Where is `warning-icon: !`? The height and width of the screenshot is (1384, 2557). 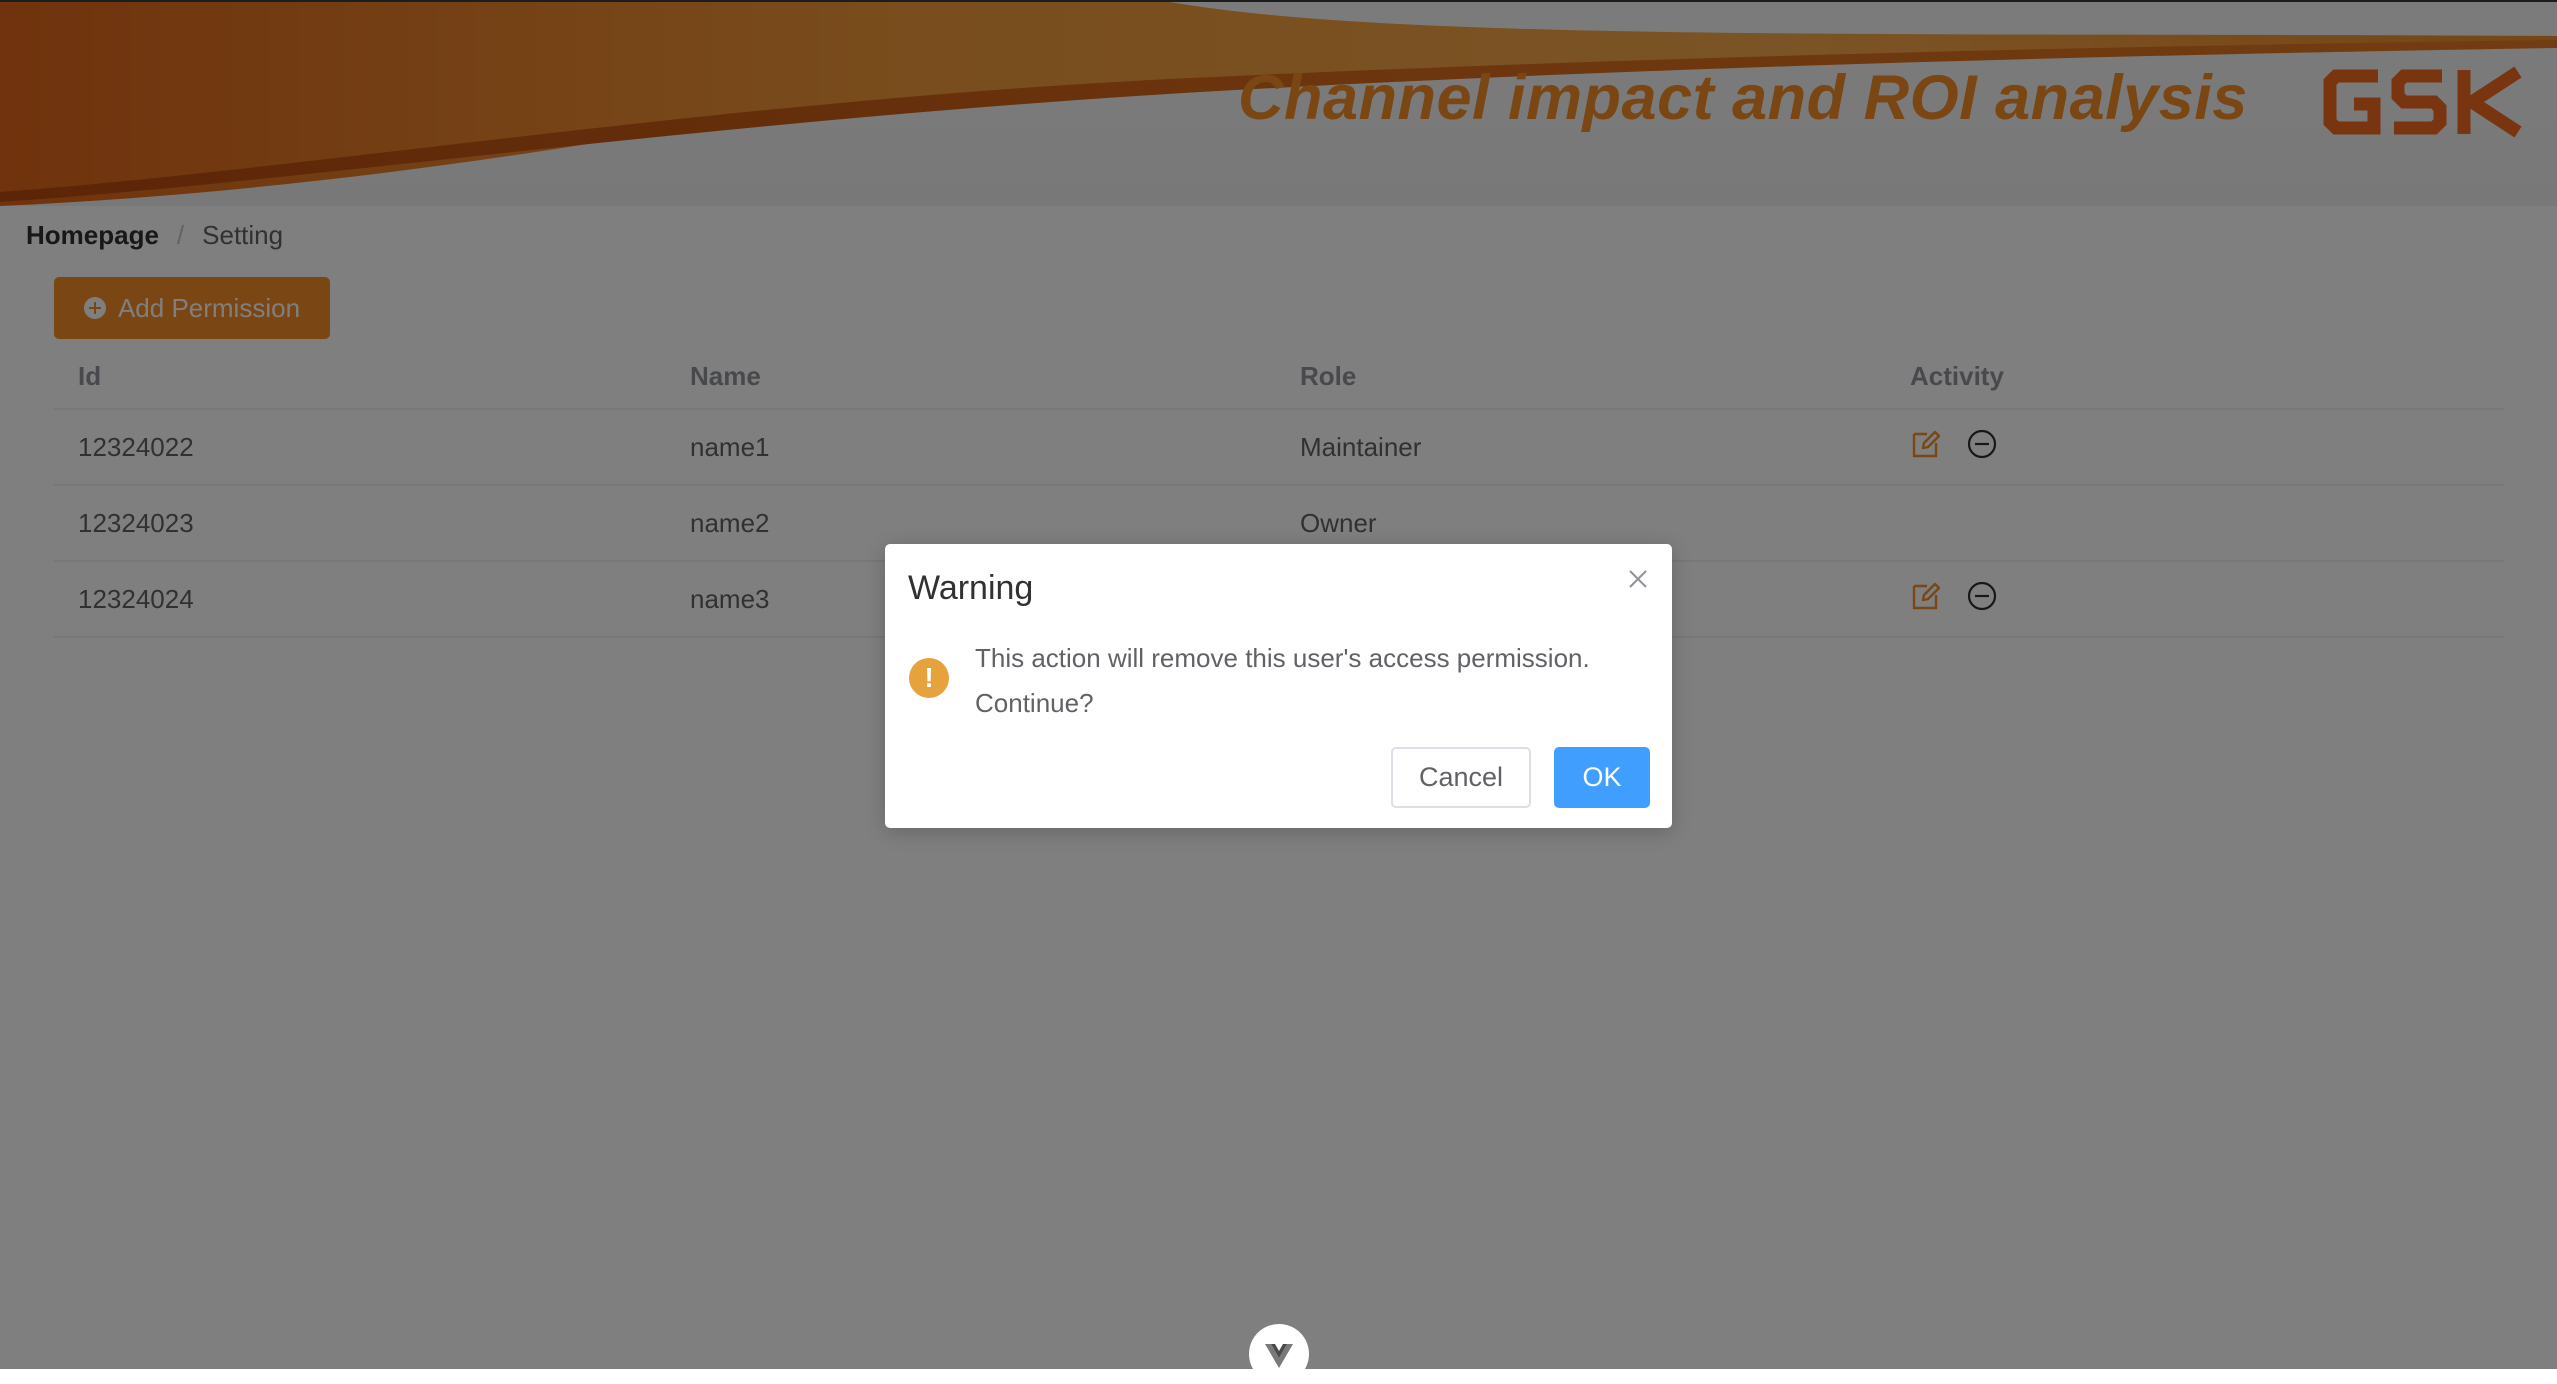 warning-icon: ! is located at coordinates (929, 678).